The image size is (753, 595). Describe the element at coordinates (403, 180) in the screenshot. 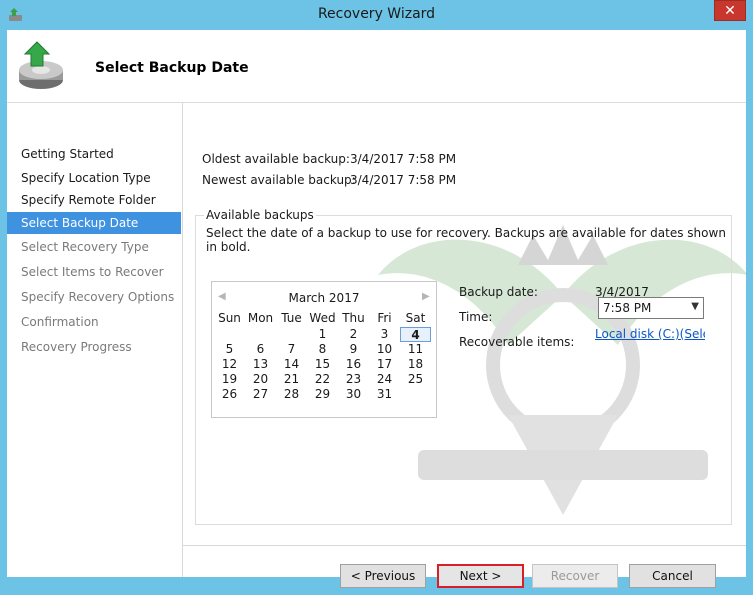

I see `newest-backup-value: 3/4/2017 7:58 PM` at that location.